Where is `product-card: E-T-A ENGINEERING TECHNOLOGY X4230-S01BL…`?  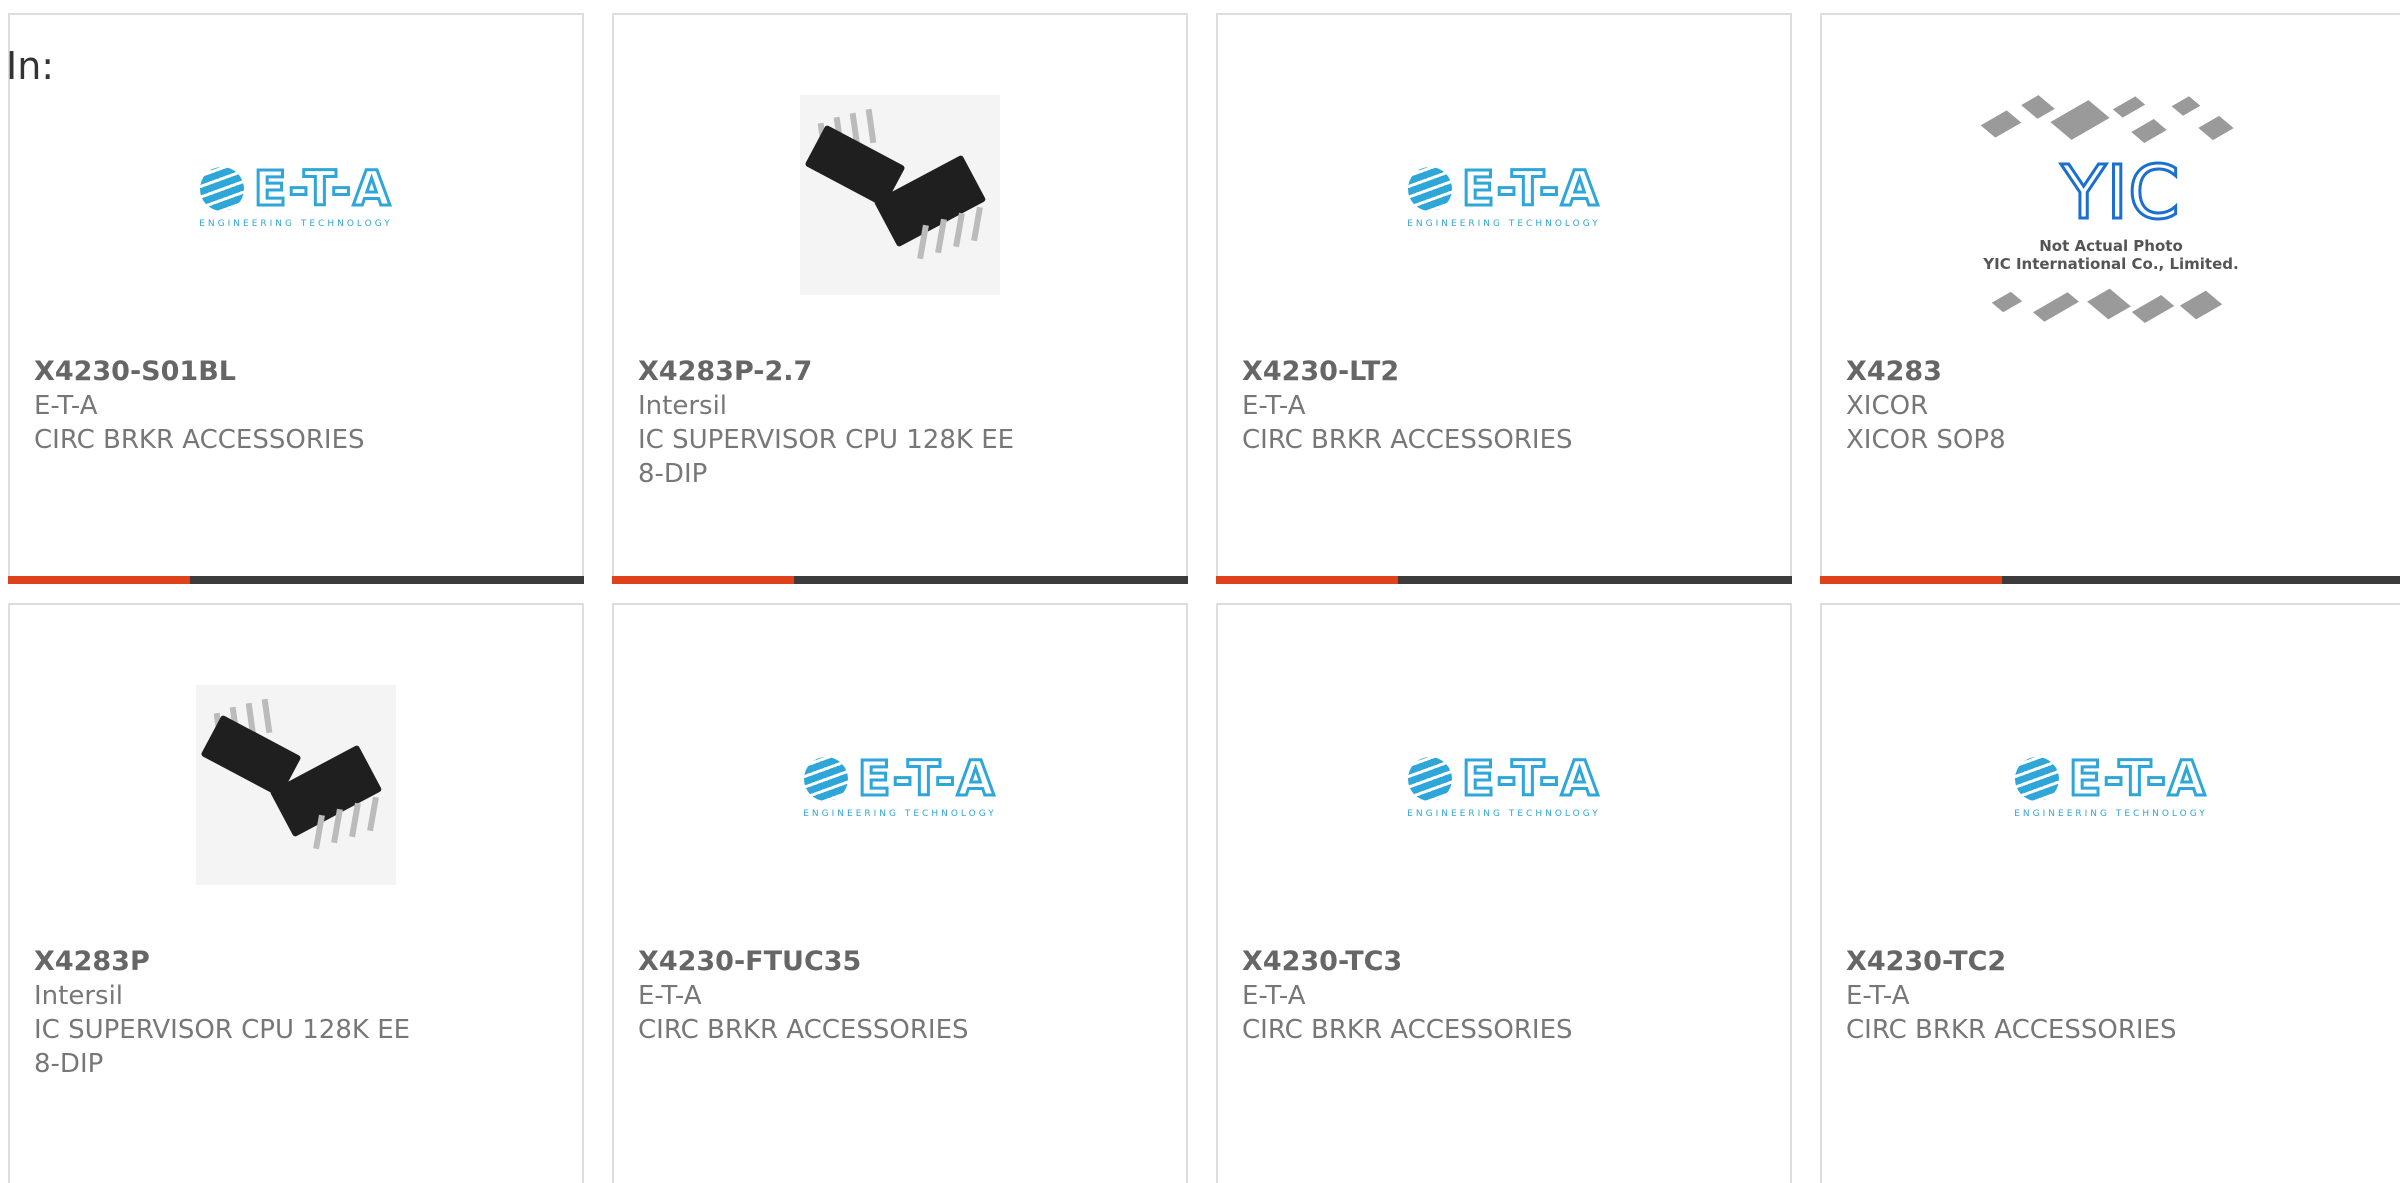 product-card: E-T-A ENGINEERING TECHNOLOGY X4230-S01BL… is located at coordinates (296, 298).